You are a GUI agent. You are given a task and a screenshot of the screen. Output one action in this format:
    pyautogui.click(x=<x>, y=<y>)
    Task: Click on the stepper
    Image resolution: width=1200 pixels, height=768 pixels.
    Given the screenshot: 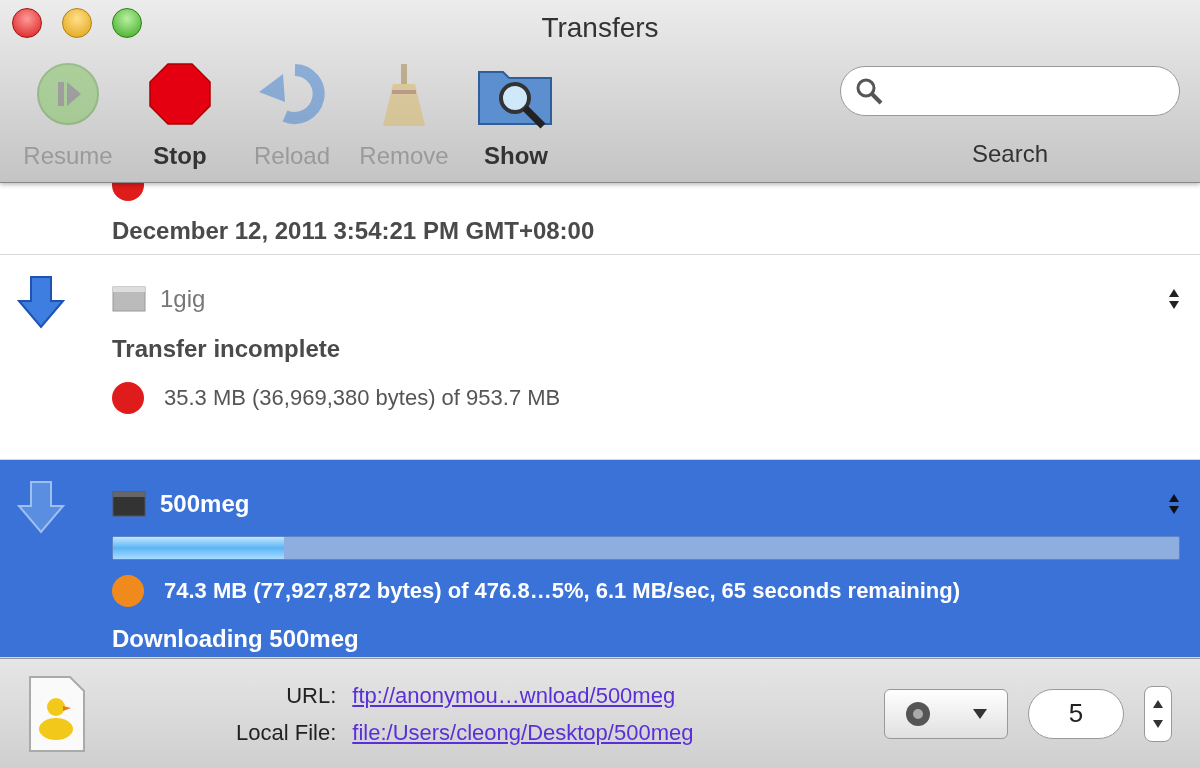 What is the action you would take?
    pyautogui.click(x=1158, y=713)
    